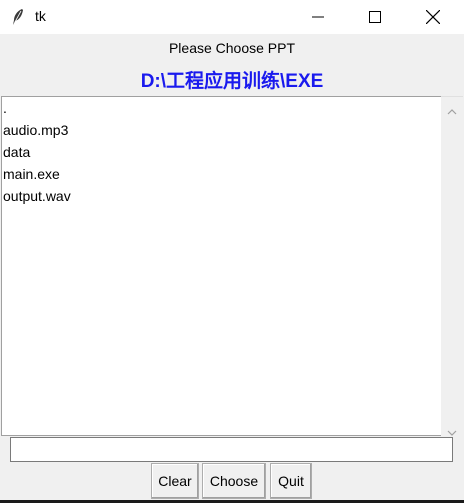  I want to click on scroll-up-arrow-icon, so click(452, 108).